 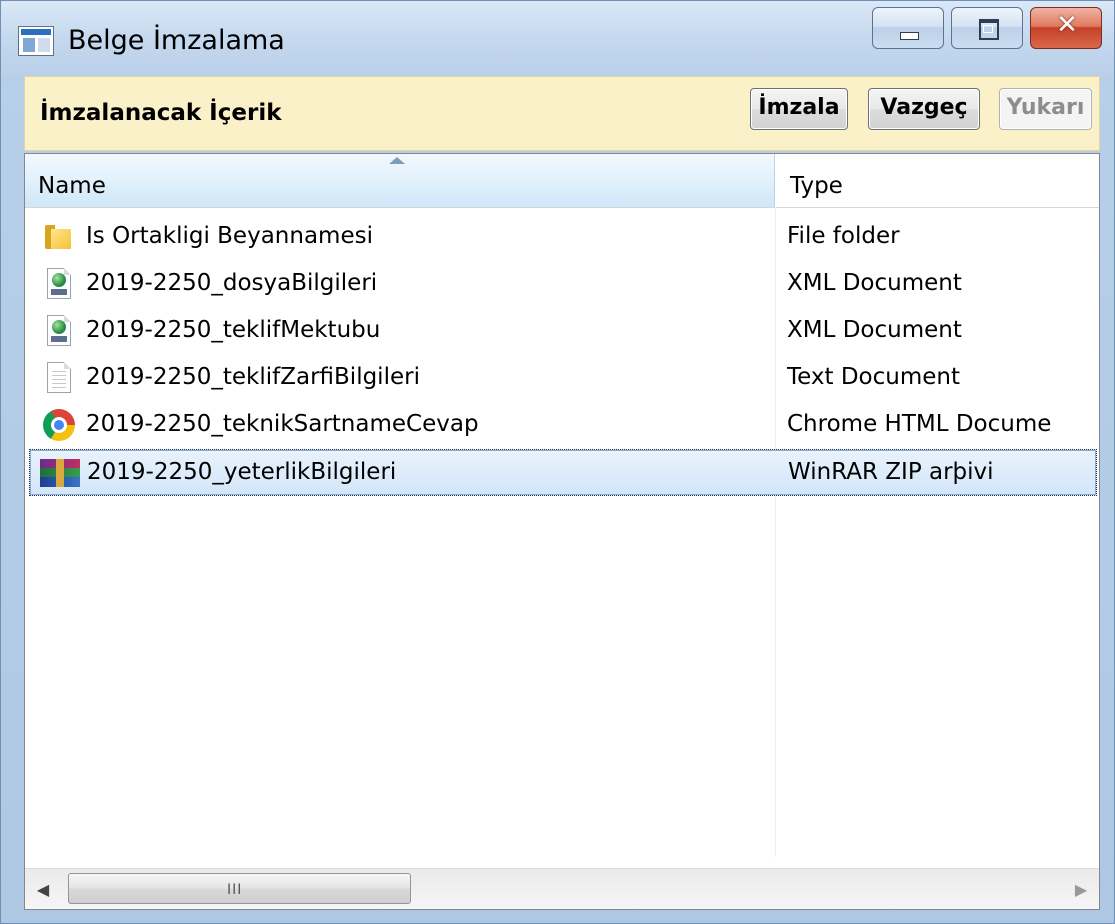 What do you see at coordinates (816, 186) in the screenshot?
I see `column-header-label: Type` at bounding box center [816, 186].